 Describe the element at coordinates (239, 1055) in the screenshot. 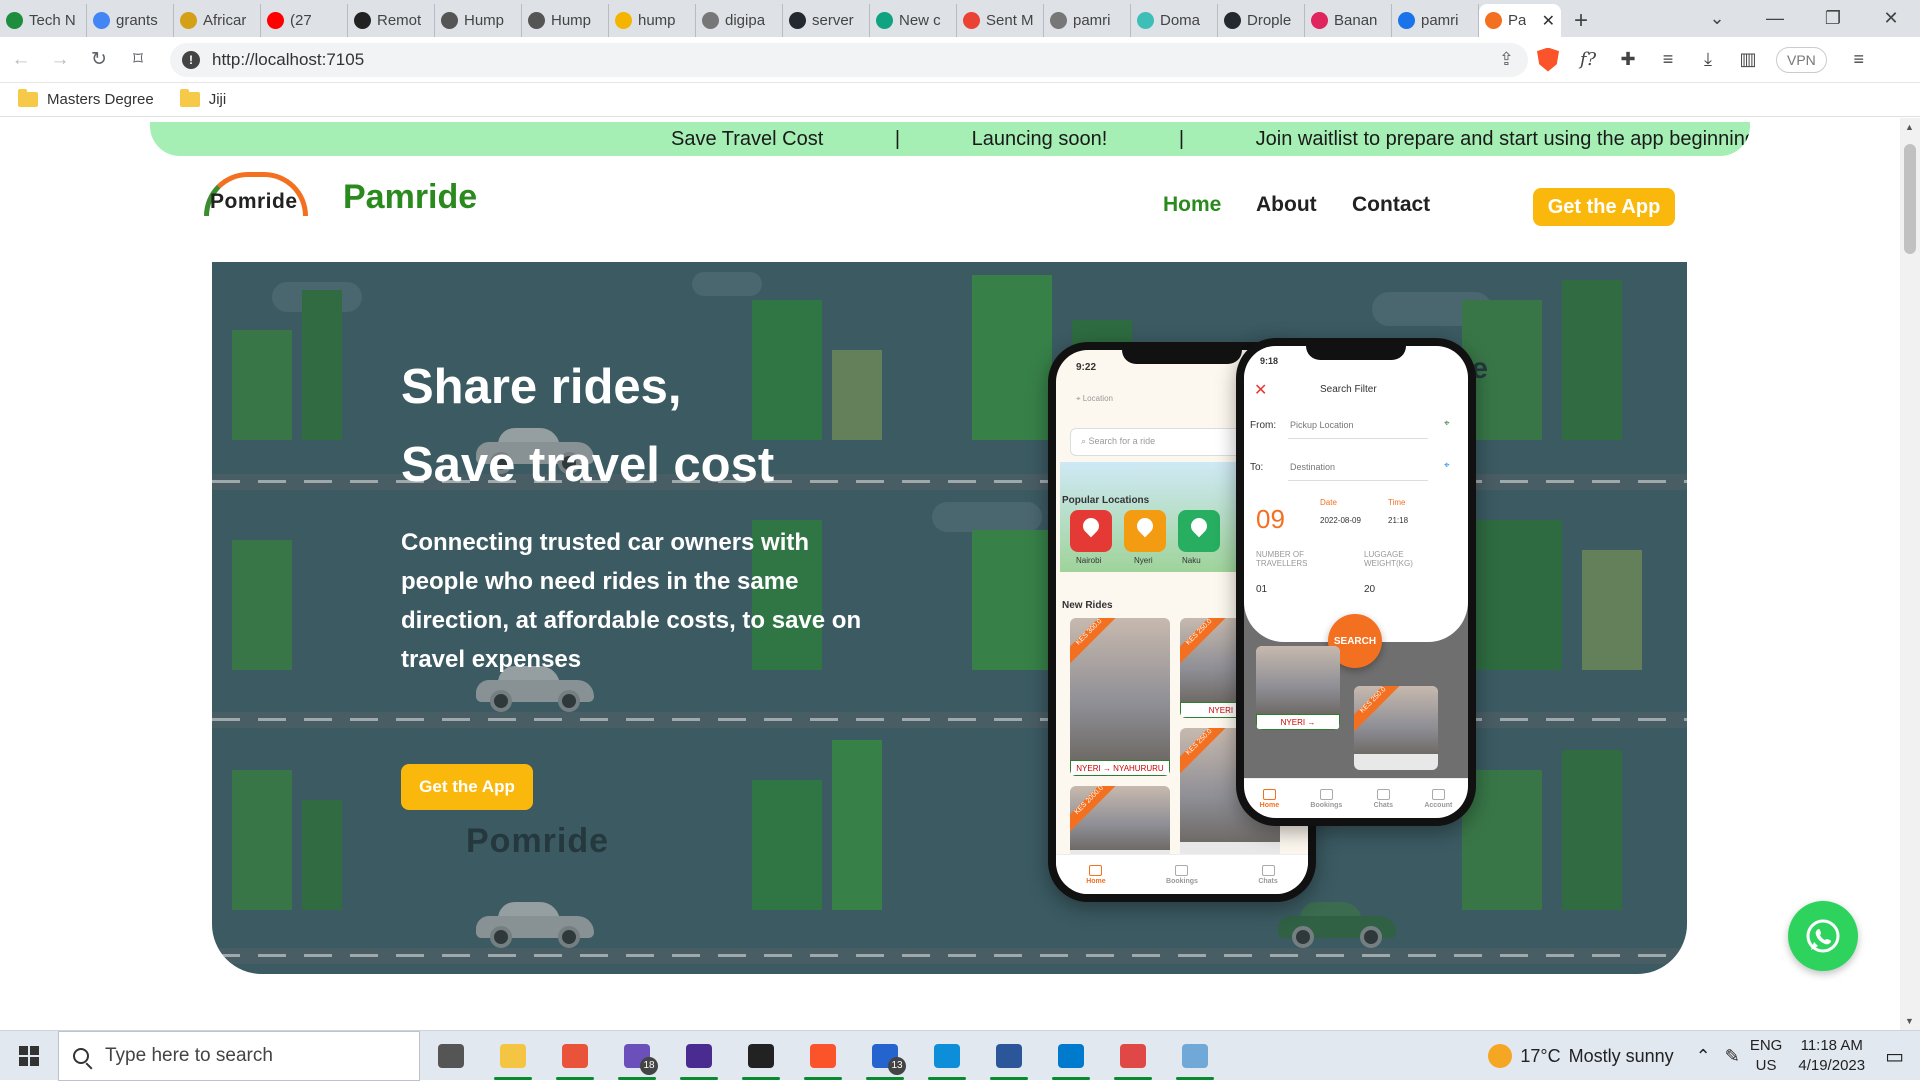

I see `taskbar-search: Type here to search` at that location.